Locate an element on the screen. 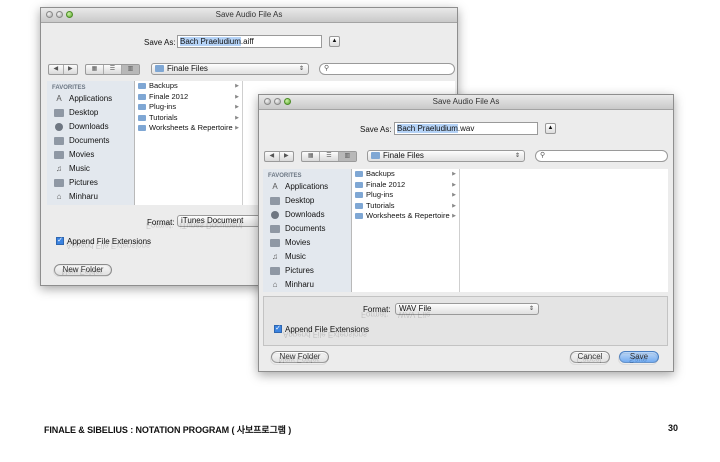 This screenshot has width=720, height=462. location-label: Finale Files is located at coordinates (187, 68).